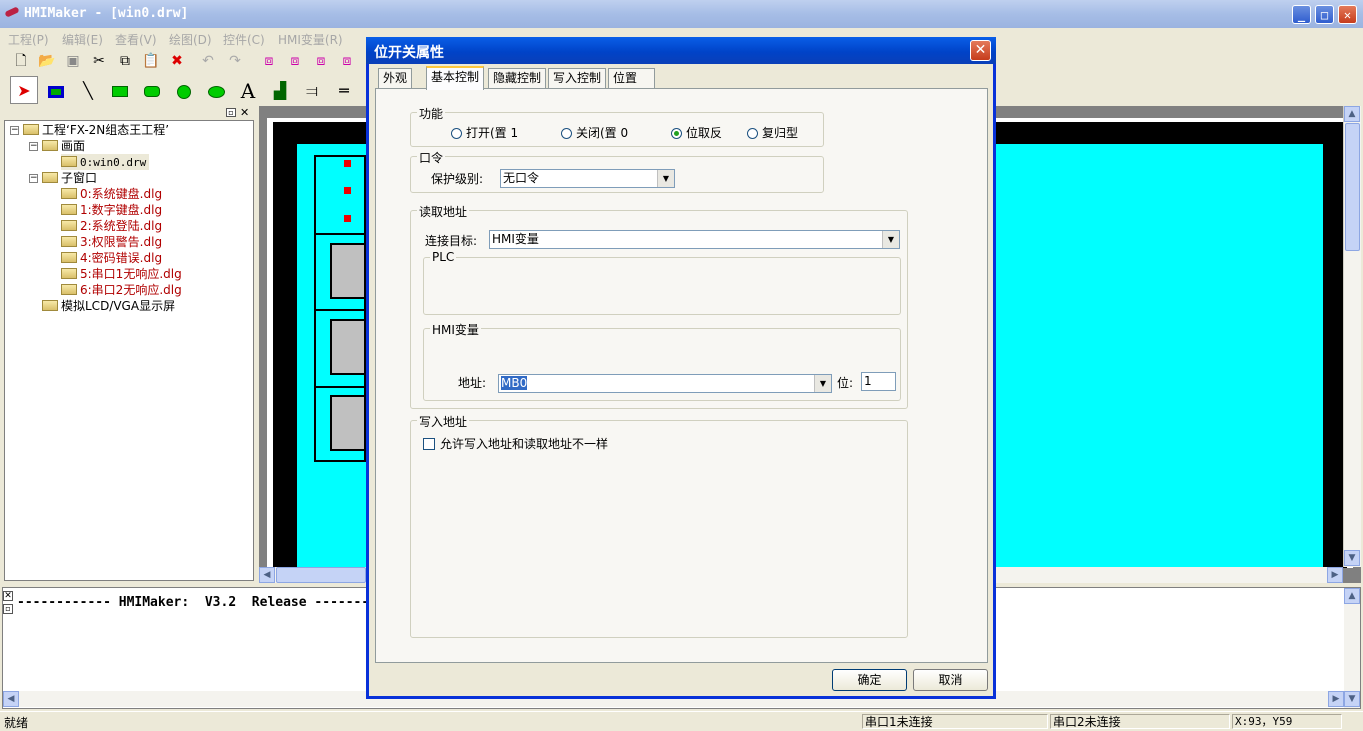 This screenshot has height=731, width=1363. What do you see at coordinates (88, 90) in the screenshot?
I see `line-icon: ╲` at bounding box center [88, 90].